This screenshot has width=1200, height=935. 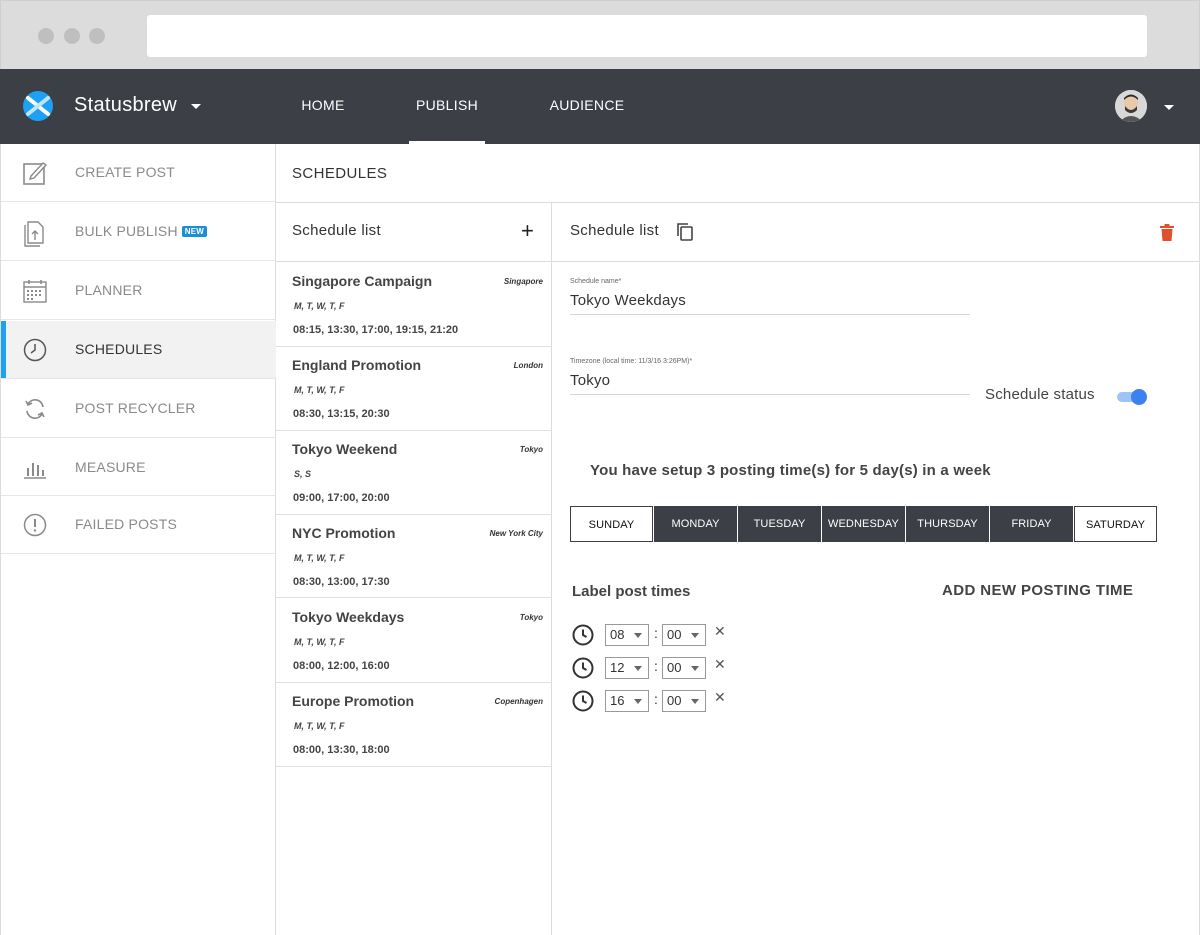 What do you see at coordinates (1037, 590) in the screenshot?
I see `add-new-posting-time-button: ADD NEW POSTING TIME` at bounding box center [1037, 590].